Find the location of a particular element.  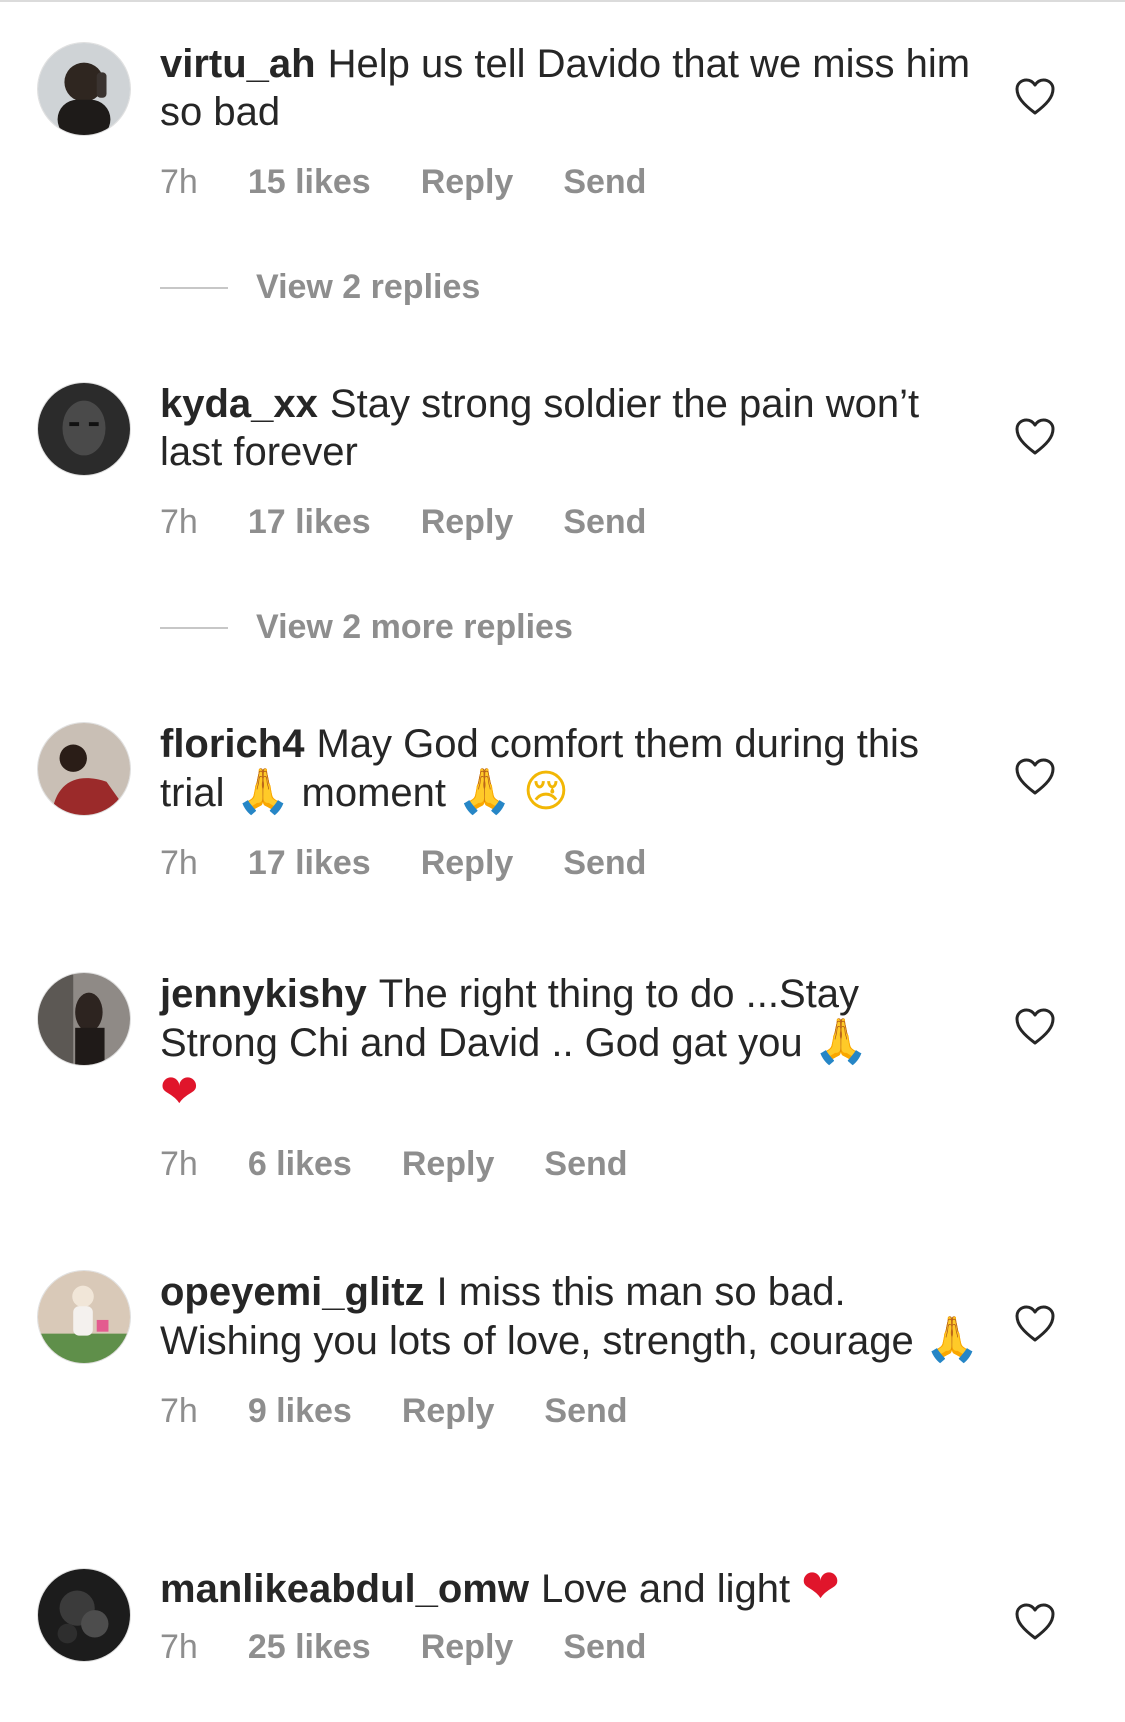

comment-text: manlikeabdul_omw Love and light ❤ is located at coordinates (570, 1587).